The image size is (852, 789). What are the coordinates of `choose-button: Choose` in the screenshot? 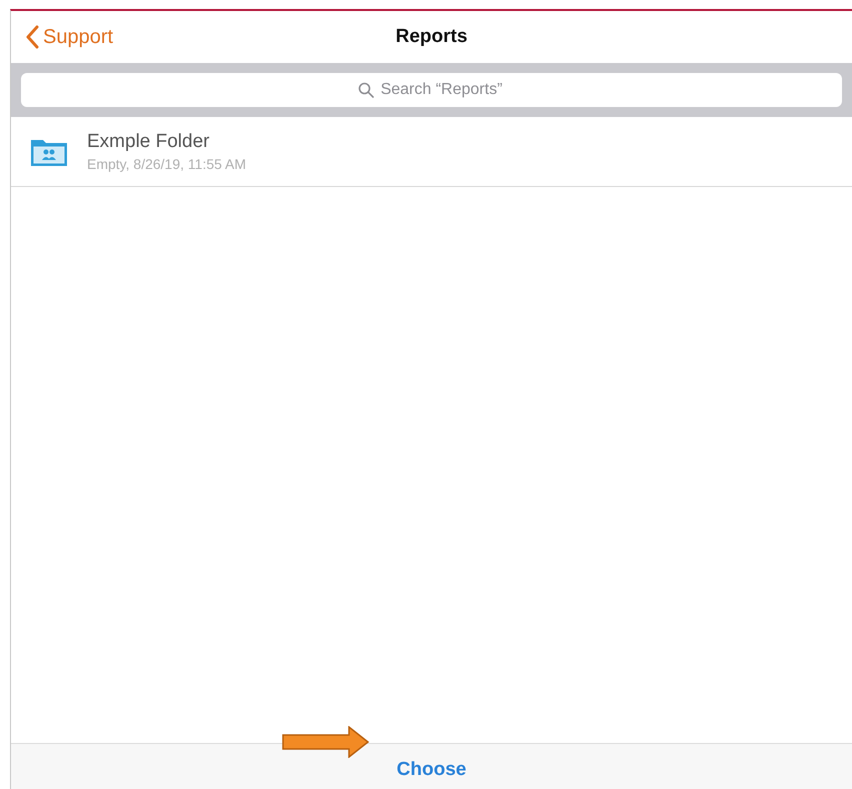 It's located at (431, 770).